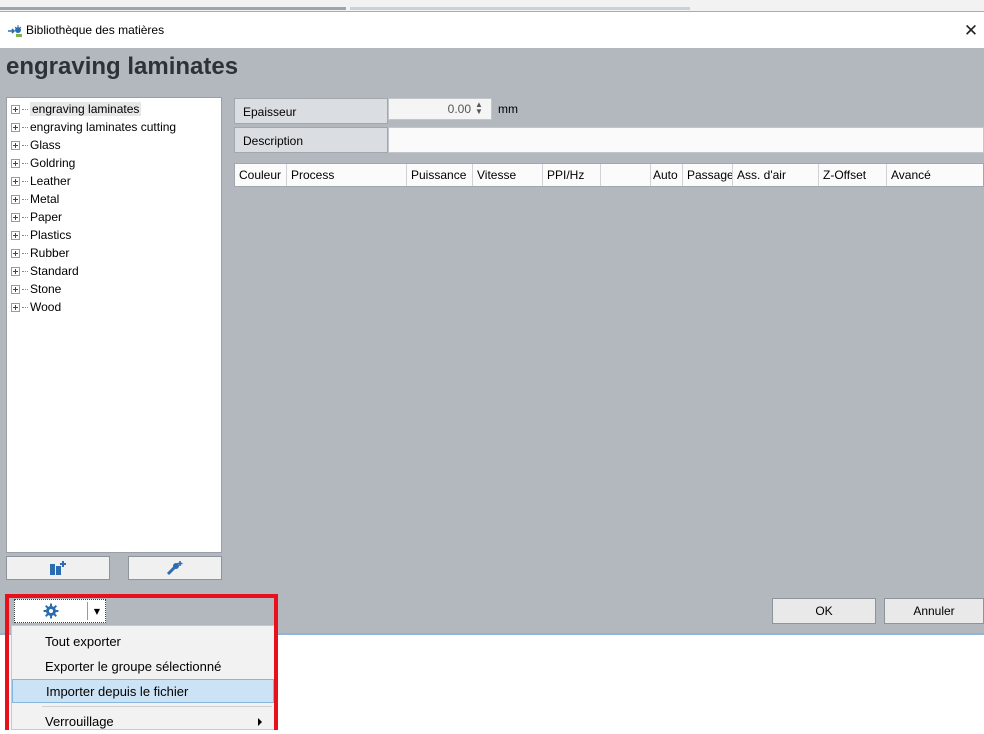 This screenshot has width=984, height=734. What do you see at coordinates (46, 307) in the screenshot?
I see `tree-item-label: Wood` at bounding box center [46, 307].